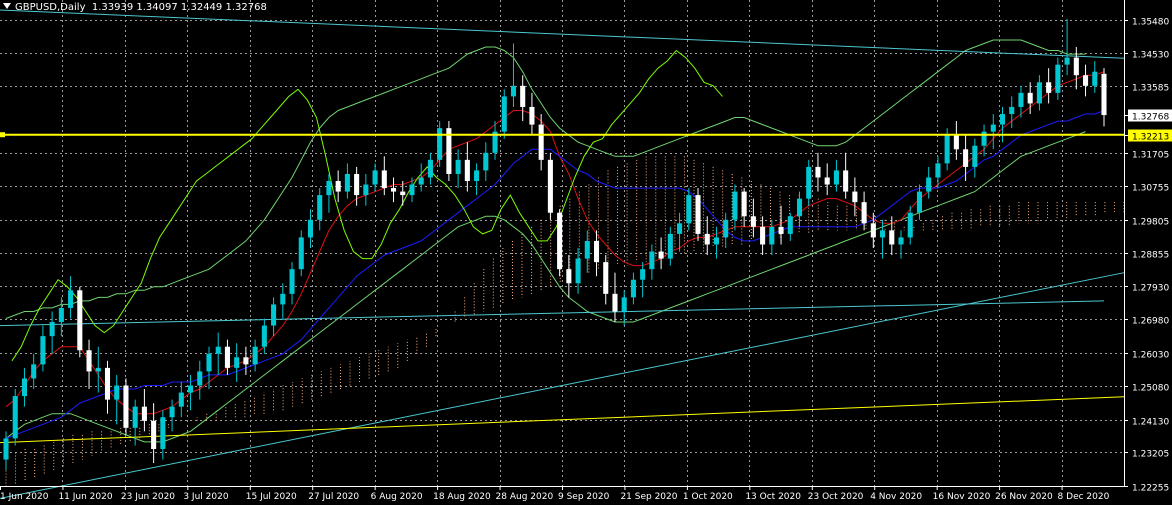 The height and width of the screenshot is (505, 1172). I want to click on price-label: 1.31705, so click(1150, 156).